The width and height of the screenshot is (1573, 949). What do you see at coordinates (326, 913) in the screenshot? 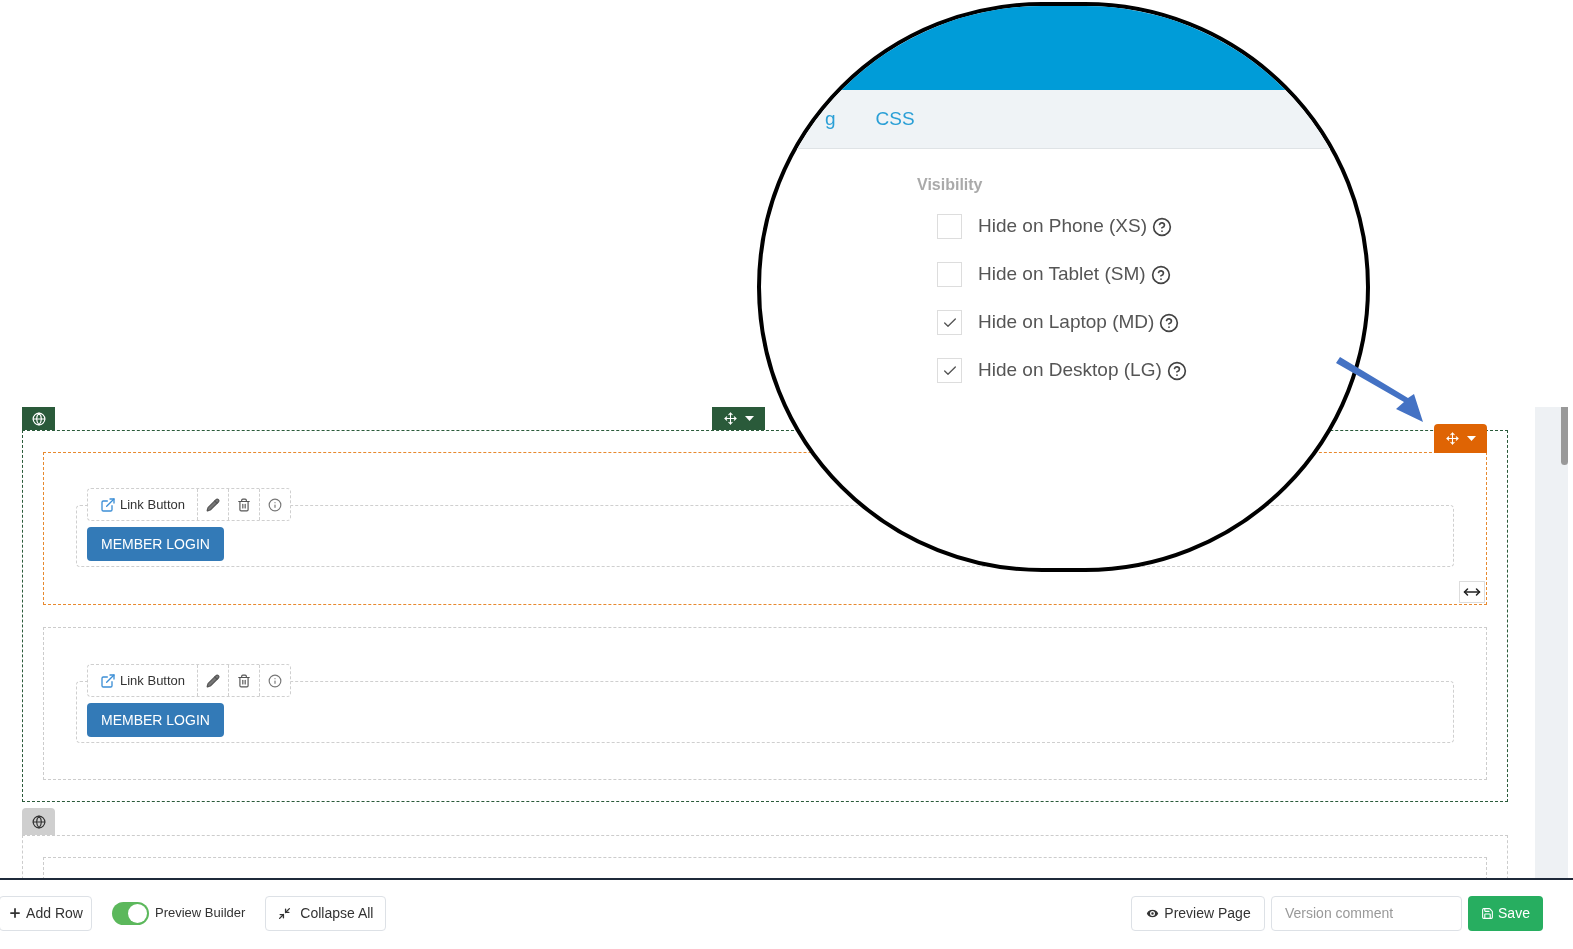
I see `collapse-all-button: Collapse All` at bounding box center [326, 913].